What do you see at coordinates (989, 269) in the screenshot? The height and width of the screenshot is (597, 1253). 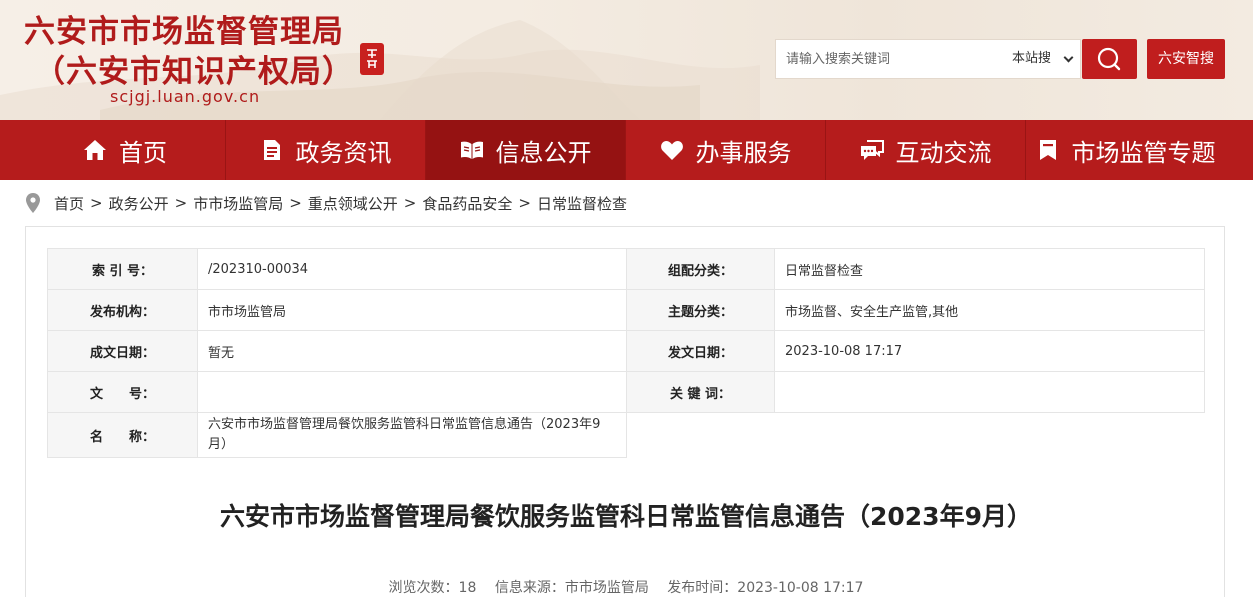 I see `category-value: 日常监督检查` at bounding box center [989, 269].